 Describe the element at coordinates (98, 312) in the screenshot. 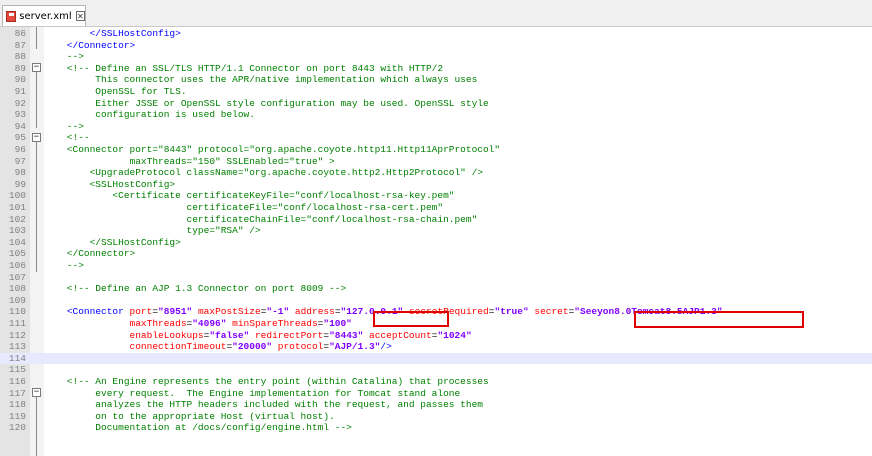

I see `code-token: <Connector` at that location.